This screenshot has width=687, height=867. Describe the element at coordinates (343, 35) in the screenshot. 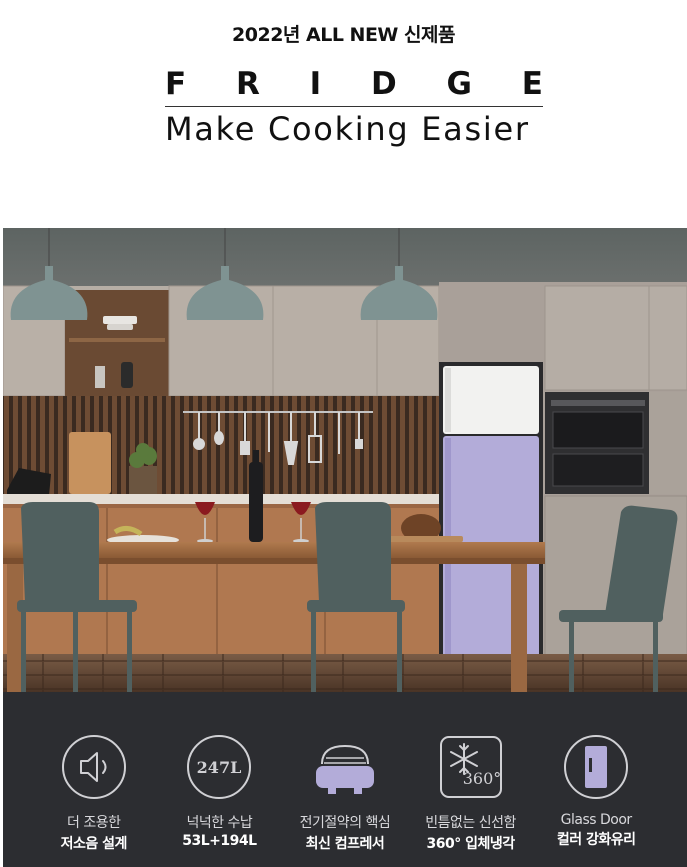

I see `tagline: 2022년 ALL NEW 신제품` at that location.